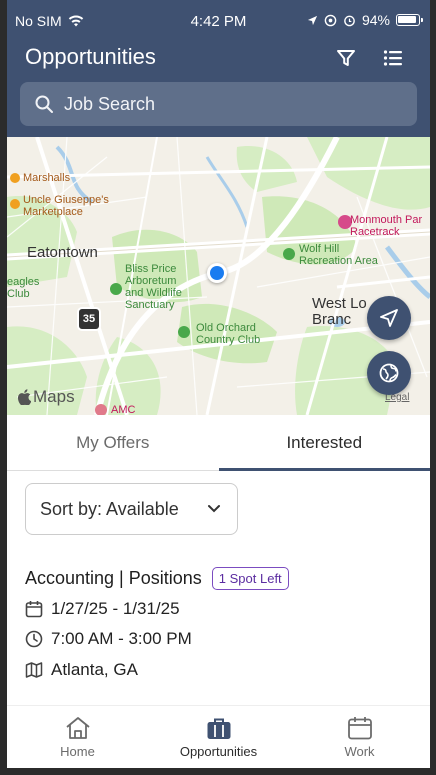  I want to click on briefcase-icon, so click(218, 728).